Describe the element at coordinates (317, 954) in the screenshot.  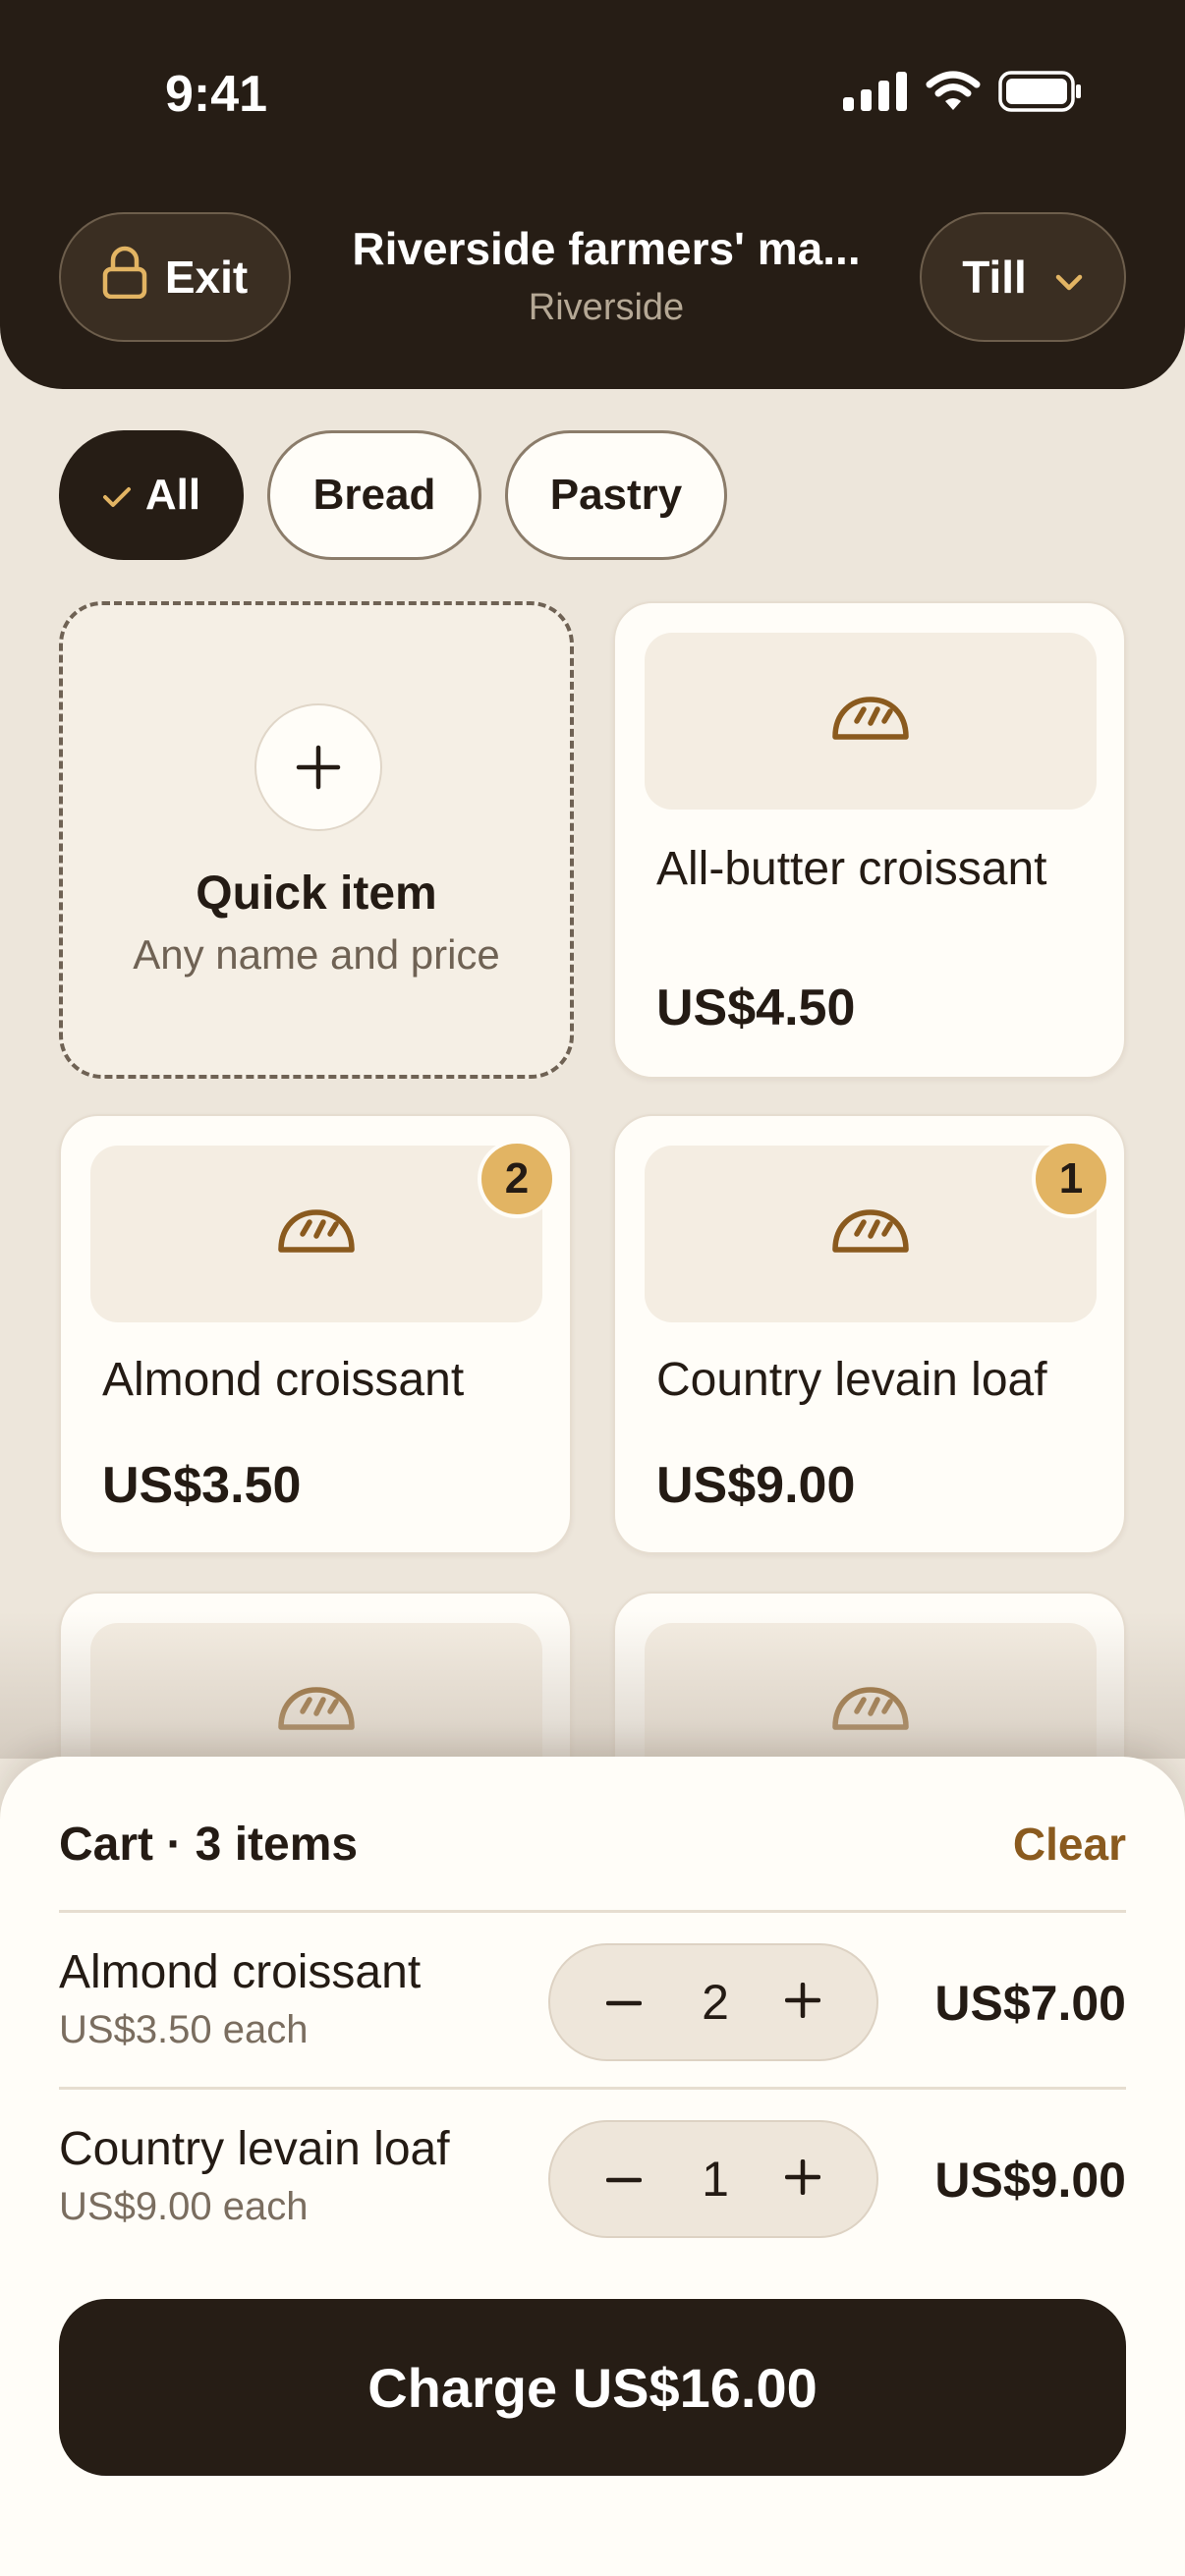
I see `quick-item-subtitle: Any name and price` at that location.